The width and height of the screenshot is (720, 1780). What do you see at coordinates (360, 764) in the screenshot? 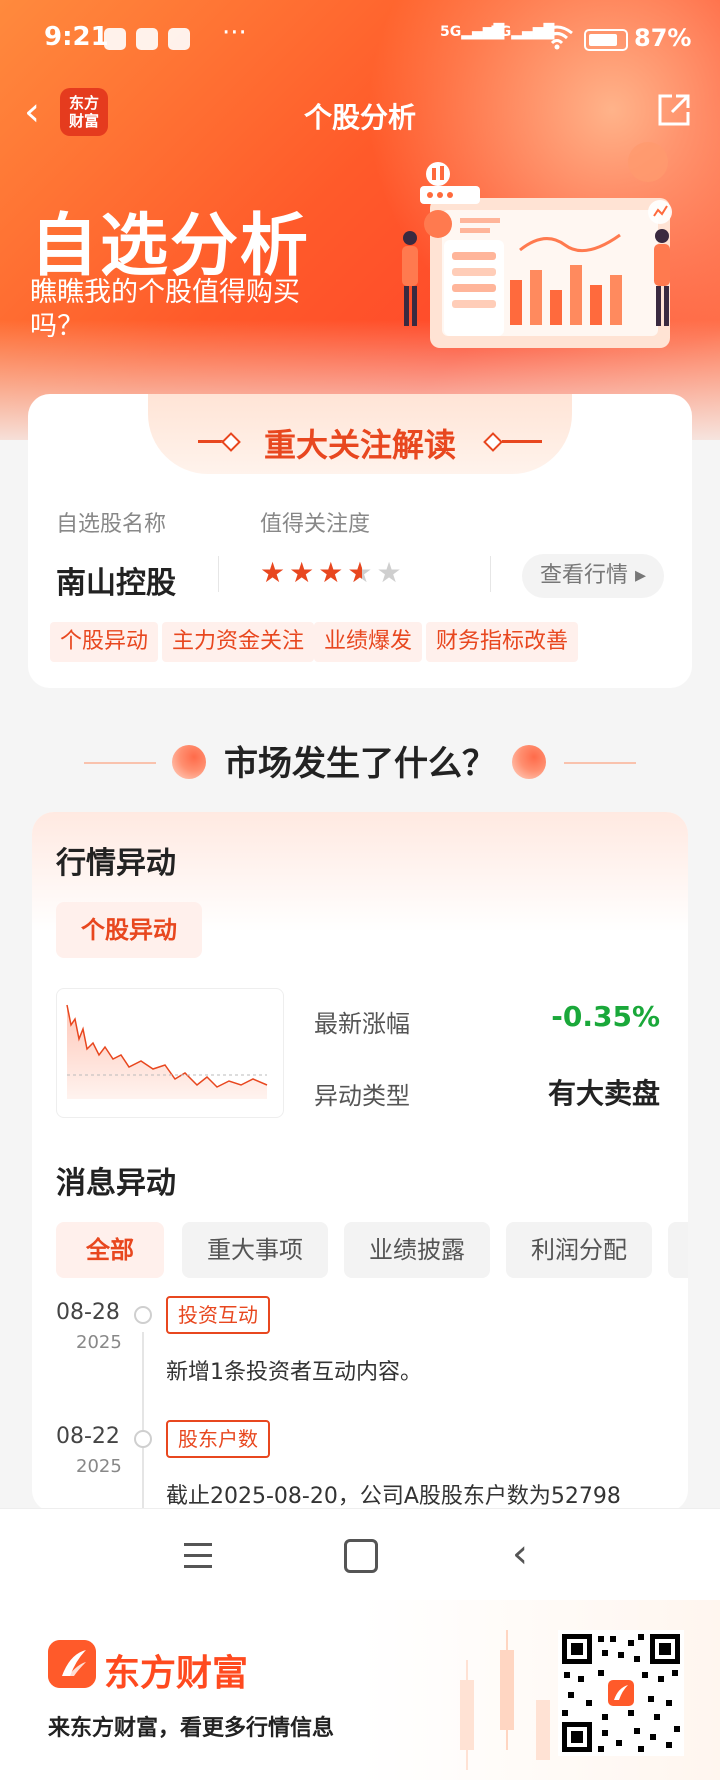
I see `section-title: 市场发生了什么？` at bounding box center [360, 764].